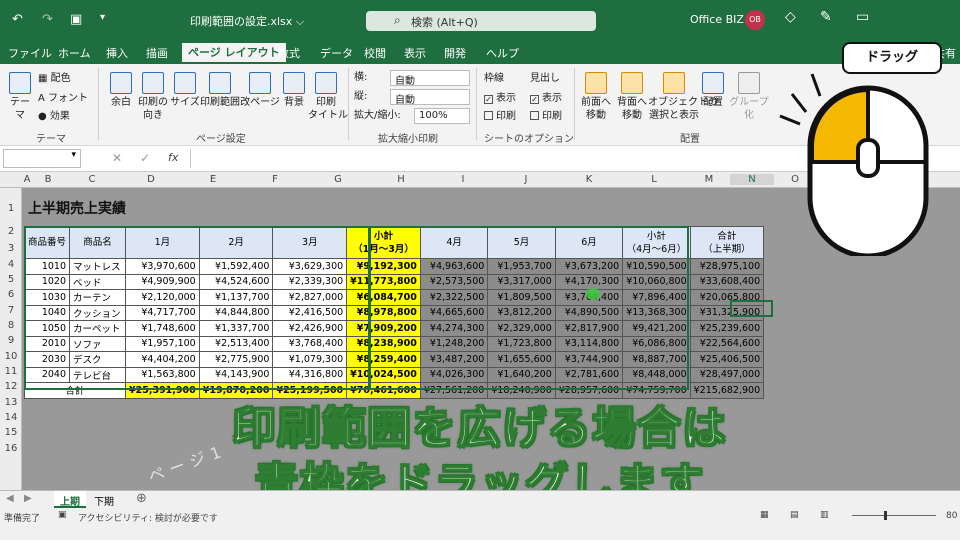 This screenshot has width=960, height=540. What do you see at coordinates (589, 179) in the screenshot?
I see `column-header: K` at bounding box center [589, 179].